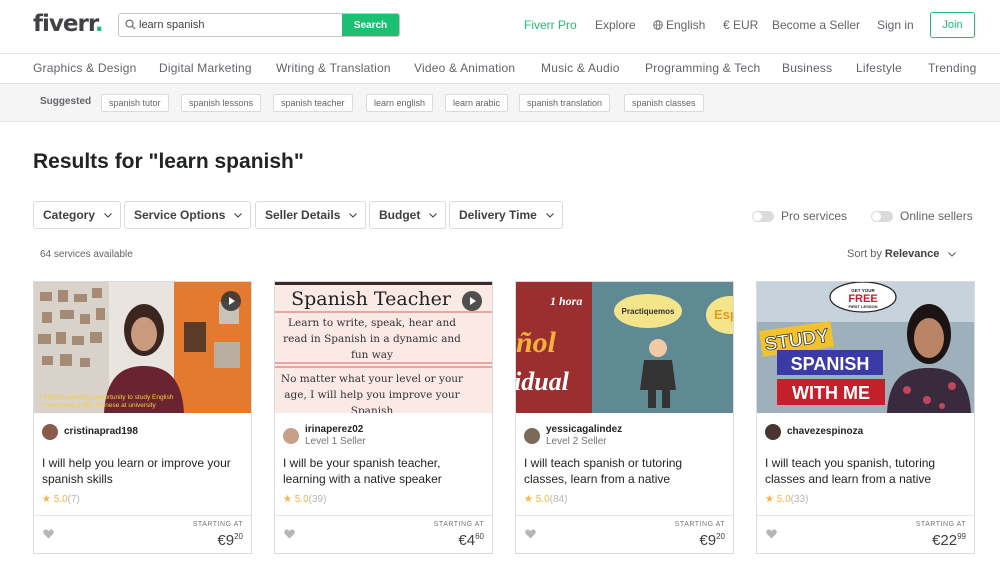 The width and height of the screenshot is (1000, 568). What do you see at coordinates (464, 68) in the screenshot?
I see `category-video-animation: Video & Animation` at bounding box center [464, 68].